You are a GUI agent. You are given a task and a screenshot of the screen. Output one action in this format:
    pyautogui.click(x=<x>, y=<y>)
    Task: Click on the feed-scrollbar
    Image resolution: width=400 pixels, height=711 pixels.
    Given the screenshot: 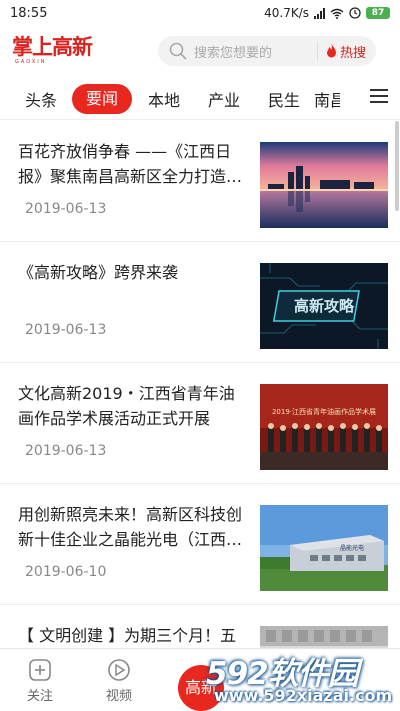 What is the action you would take?
    pyautogui.click(x=397, y=166)
    